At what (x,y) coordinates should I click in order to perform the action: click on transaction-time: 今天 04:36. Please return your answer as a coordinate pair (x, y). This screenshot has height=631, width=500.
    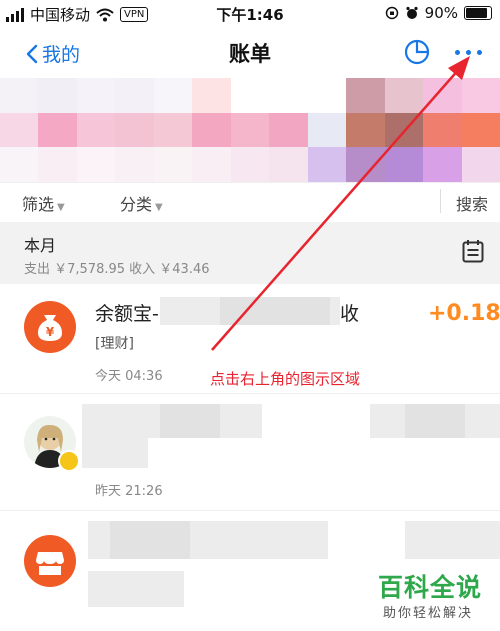
    Looking at the image, I should click on (129, 376).